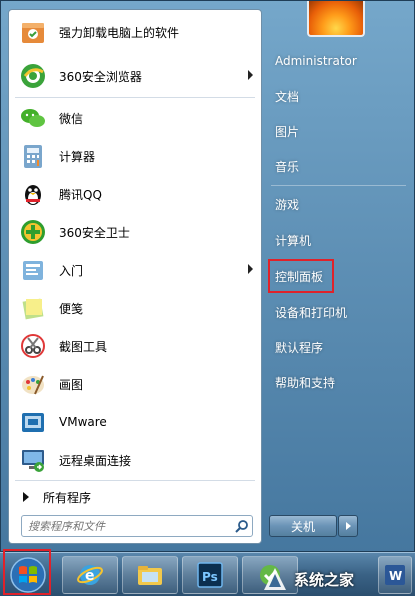  I want to click on right-item-games: 游戏, so click(339, 204).